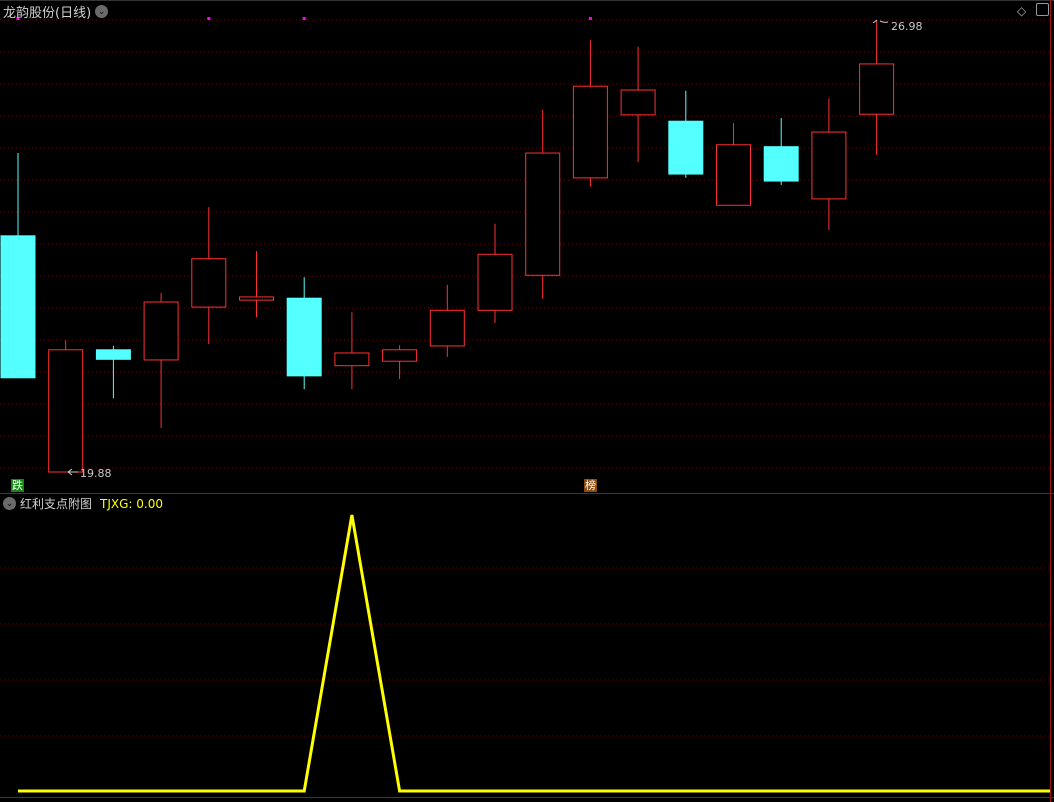 The image size is (1054, 802). Describe the element at coordinates (17, 485) in the screenshot. I see `signal-tag-die: 跌` at that location.